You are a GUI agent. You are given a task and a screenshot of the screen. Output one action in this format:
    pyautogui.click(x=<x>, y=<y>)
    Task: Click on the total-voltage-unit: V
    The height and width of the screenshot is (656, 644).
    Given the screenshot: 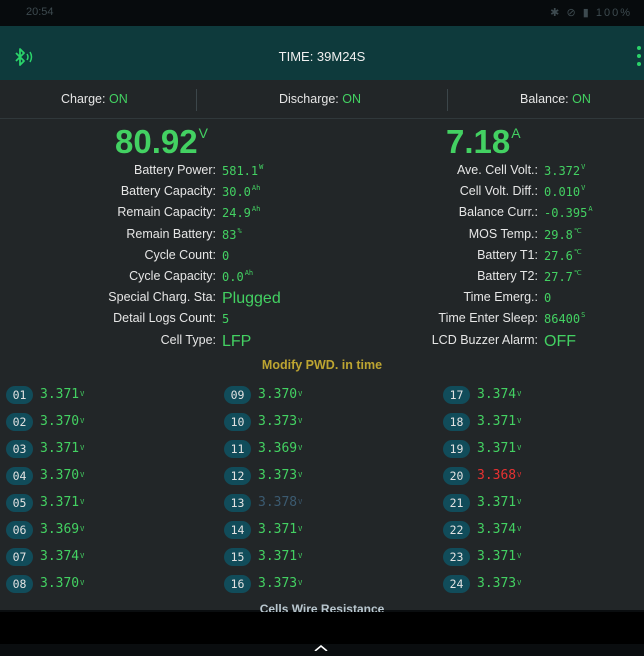 What is the action you would take?
    pyautogui.click(x=203, y=133)
    